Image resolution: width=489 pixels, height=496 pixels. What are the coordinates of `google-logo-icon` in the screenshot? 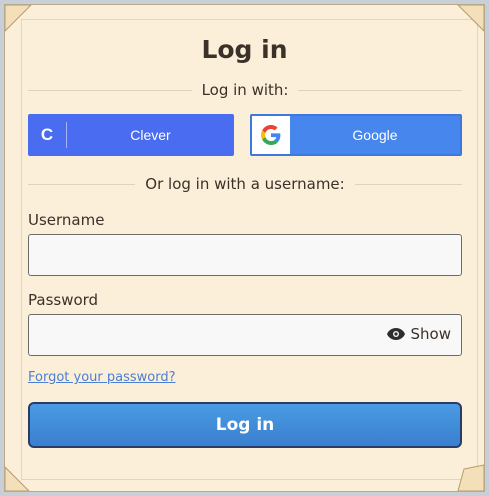 It's located at (271, 135).